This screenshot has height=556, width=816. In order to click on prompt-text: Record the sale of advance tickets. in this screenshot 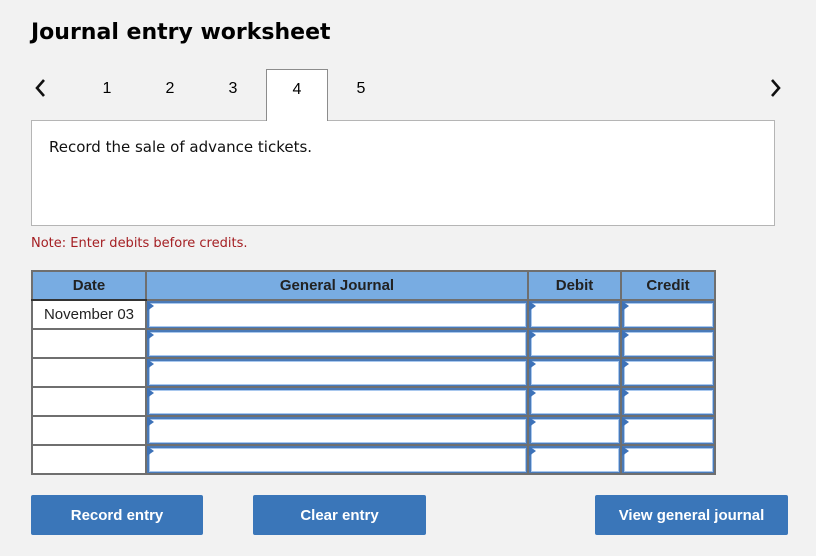, I will do `click(181, 147)`.